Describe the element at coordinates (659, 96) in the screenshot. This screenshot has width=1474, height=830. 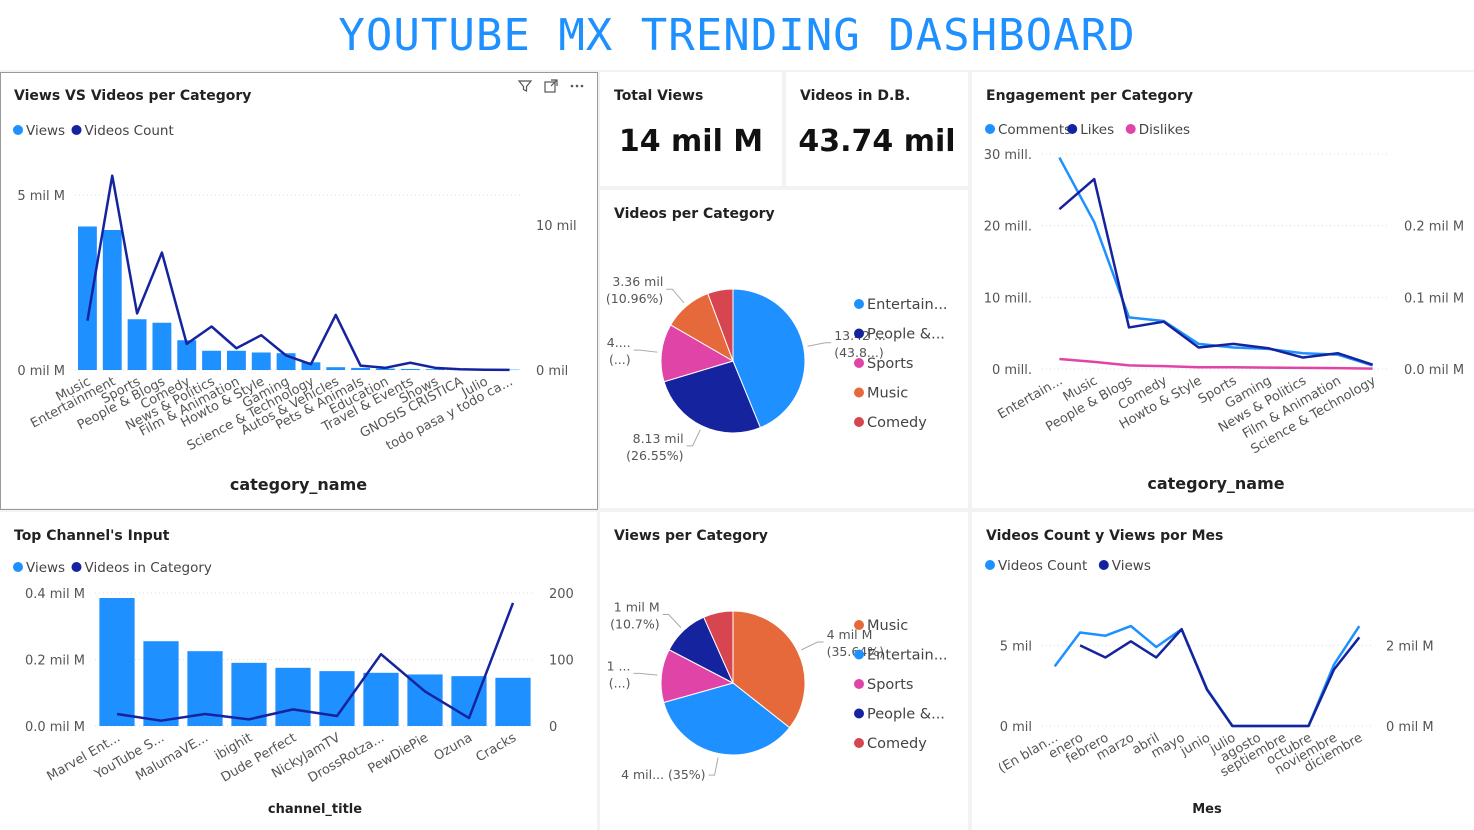
I see `kpi-label: Total Views` at that location.